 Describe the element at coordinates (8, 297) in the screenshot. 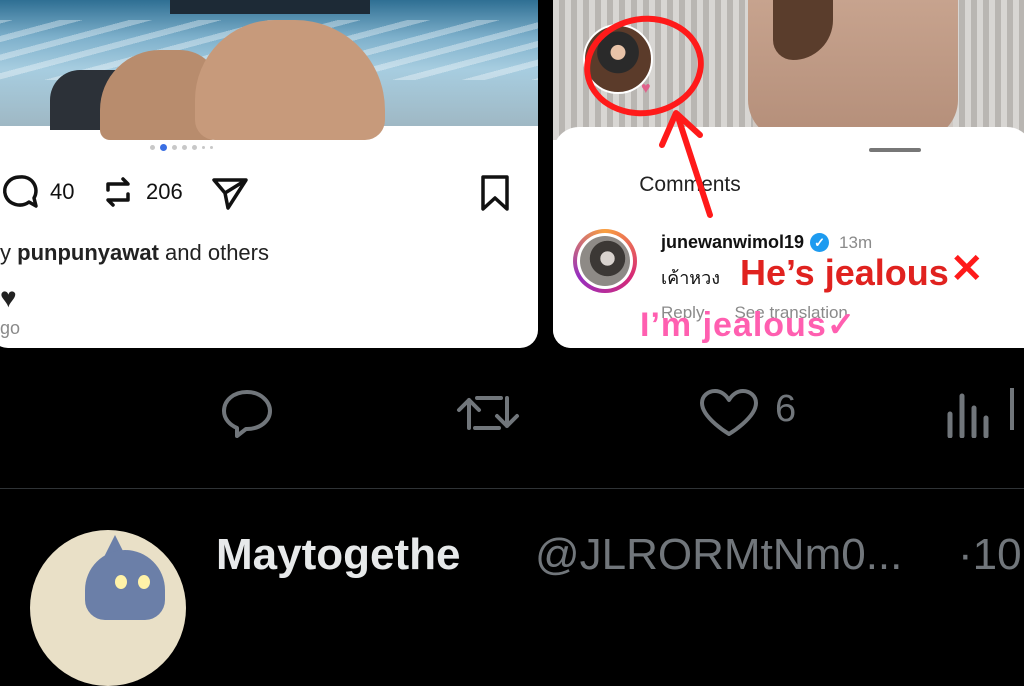

I see `caption-heart-icon: ♥` at that location.